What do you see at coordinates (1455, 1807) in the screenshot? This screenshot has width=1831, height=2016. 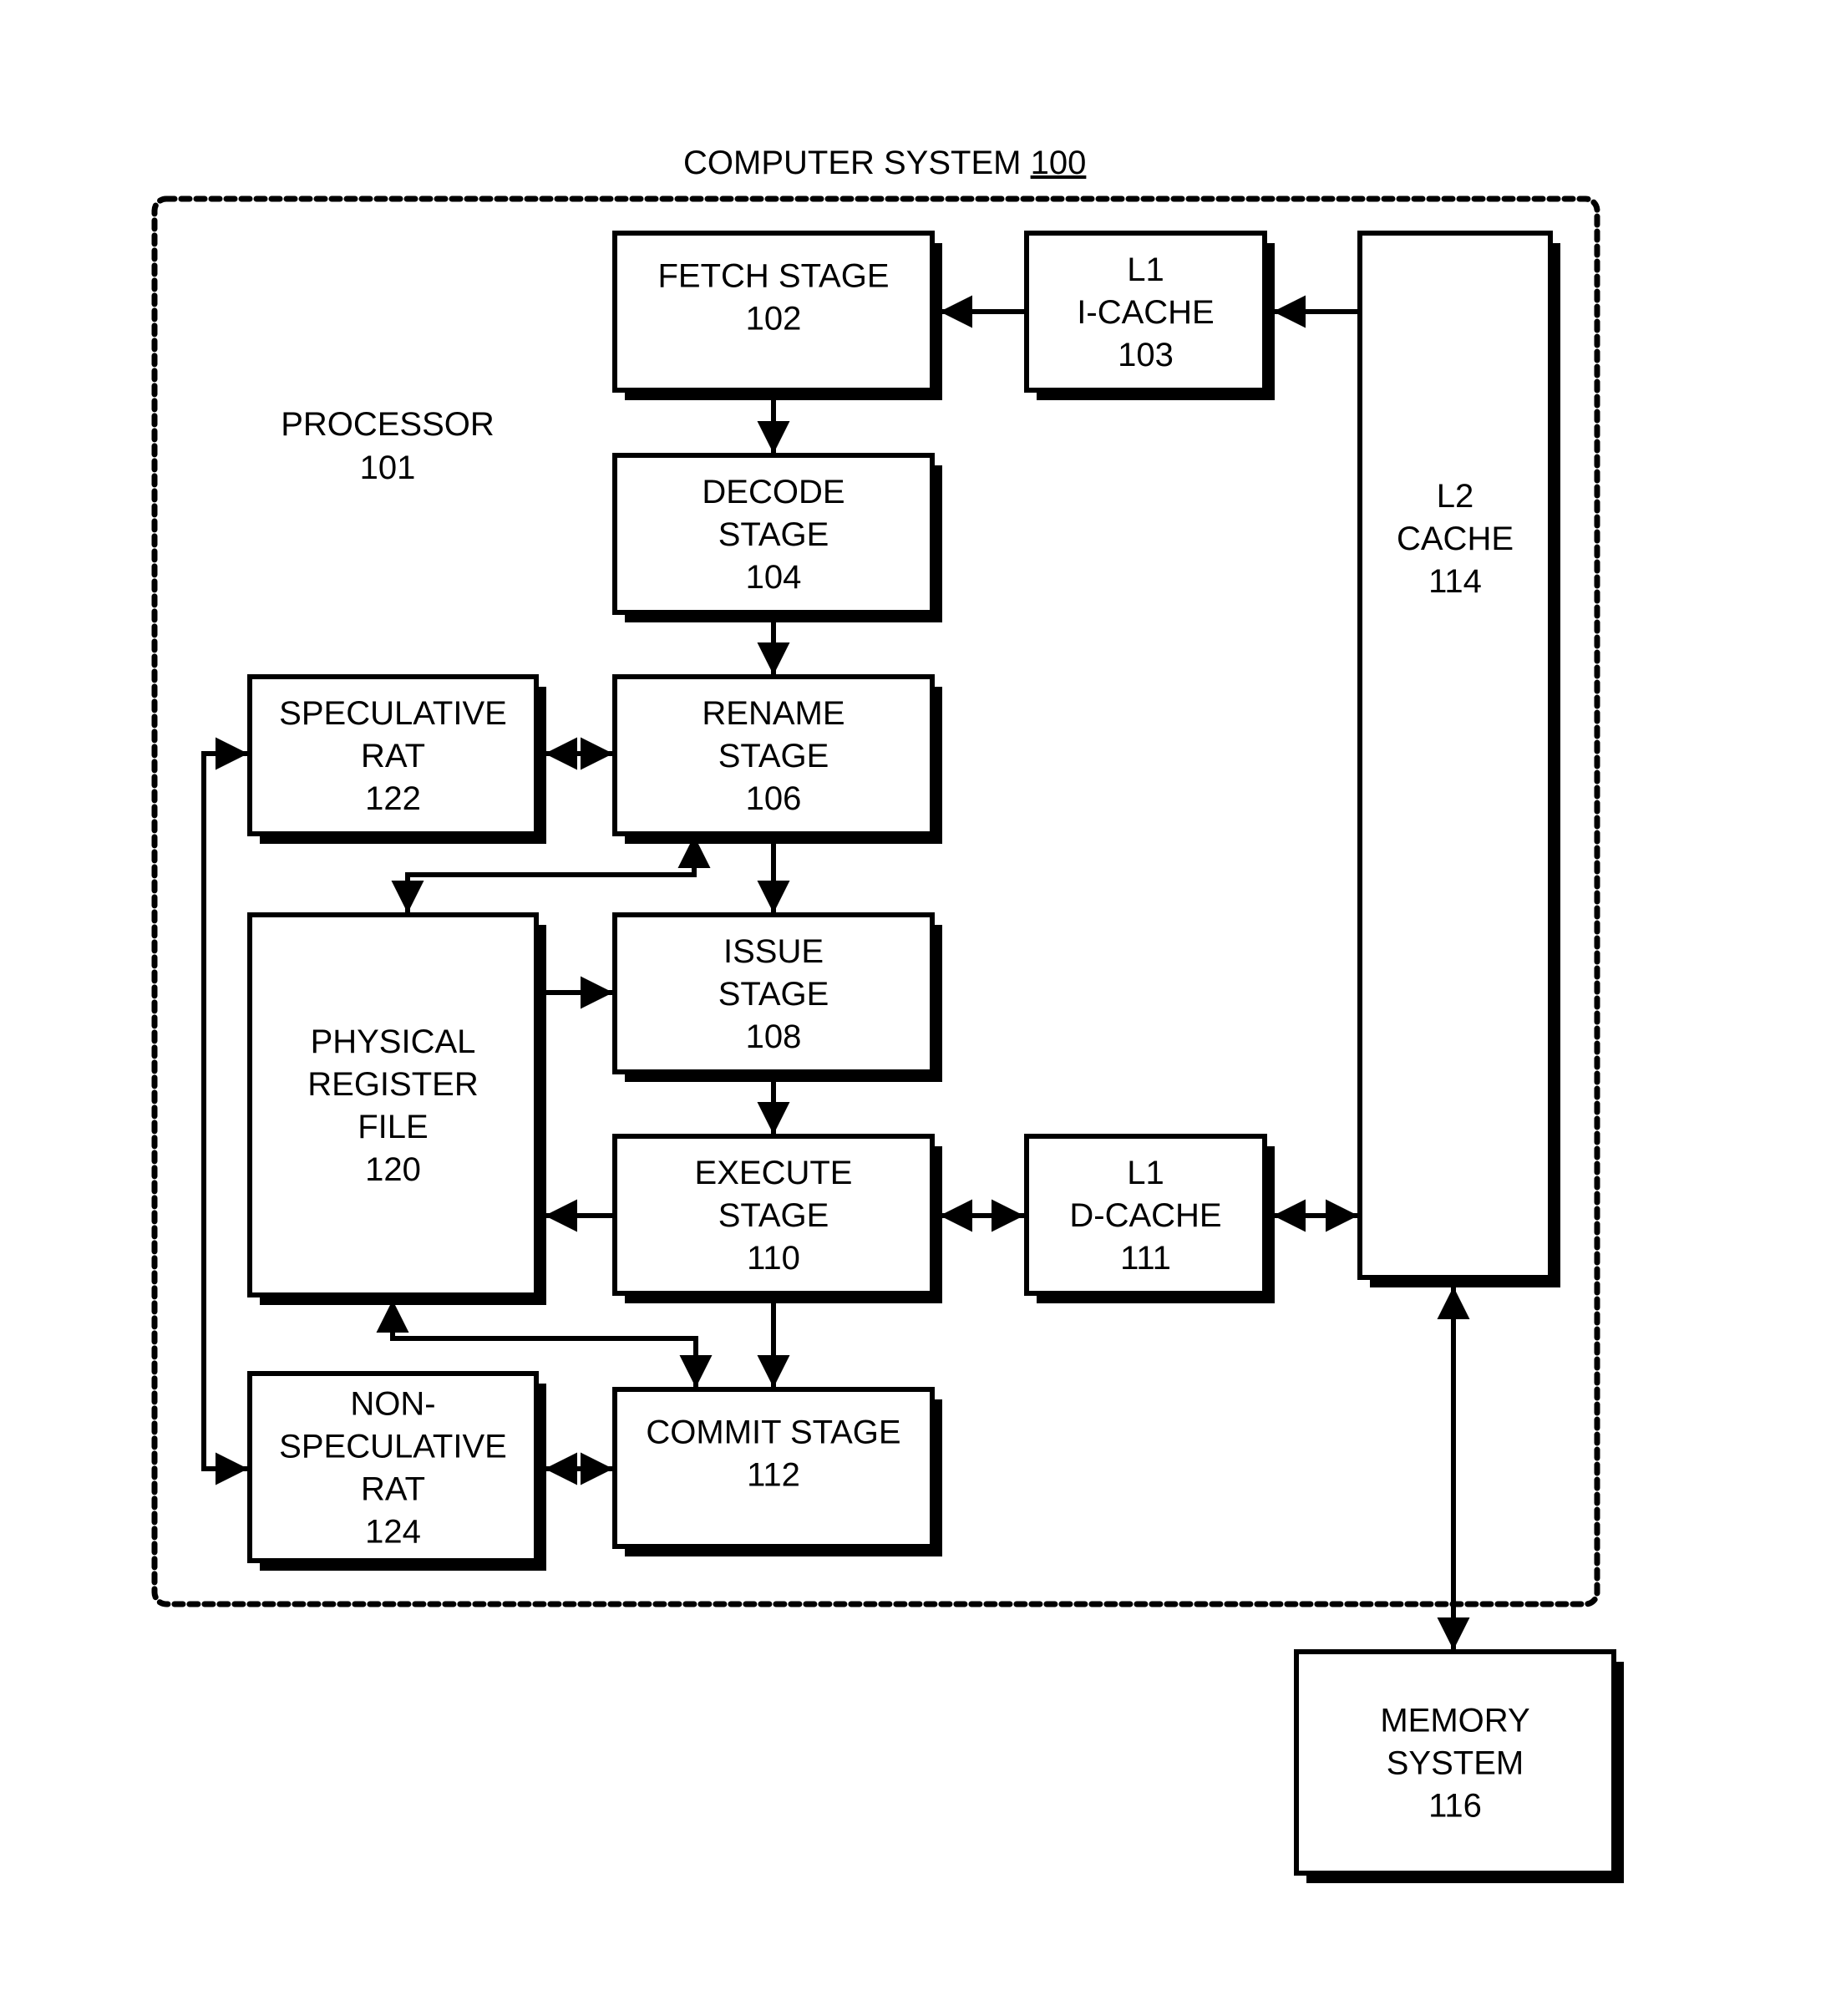 I see `block-label-line: 116` at bounding box center [1455, 1807].